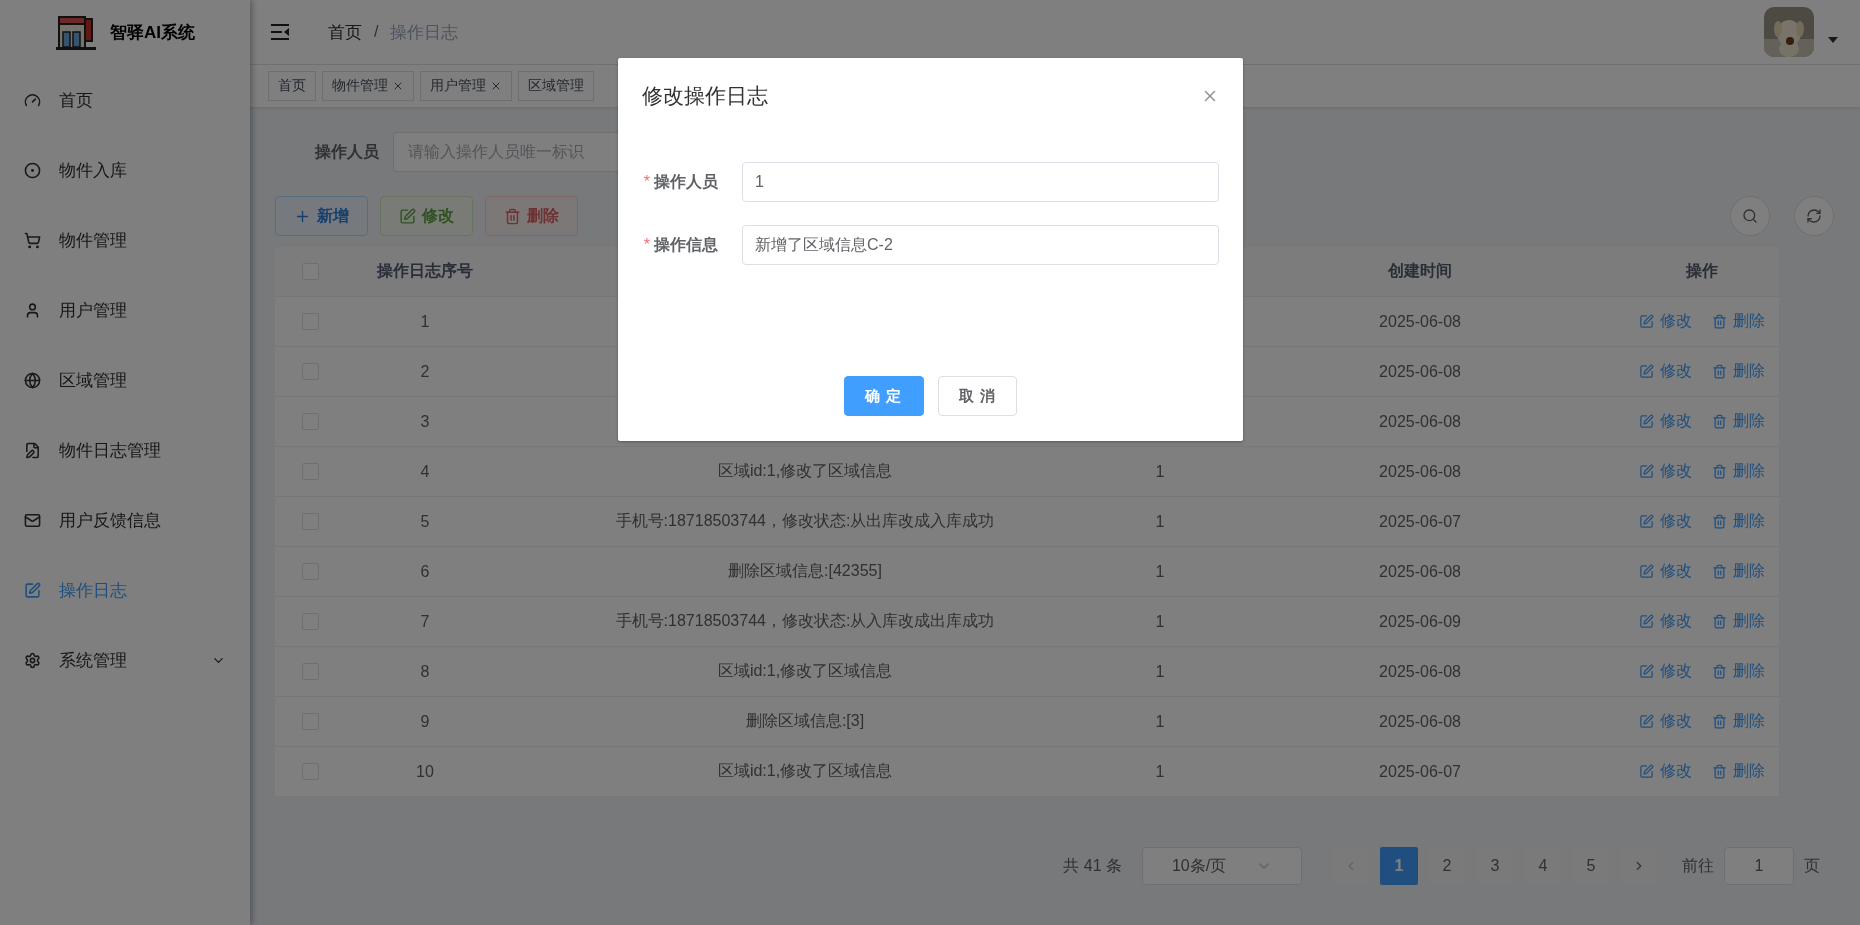 This screenshot has height=925, width=1860. I want to click on page-size-select: 10条/页, so click(1222, 866).